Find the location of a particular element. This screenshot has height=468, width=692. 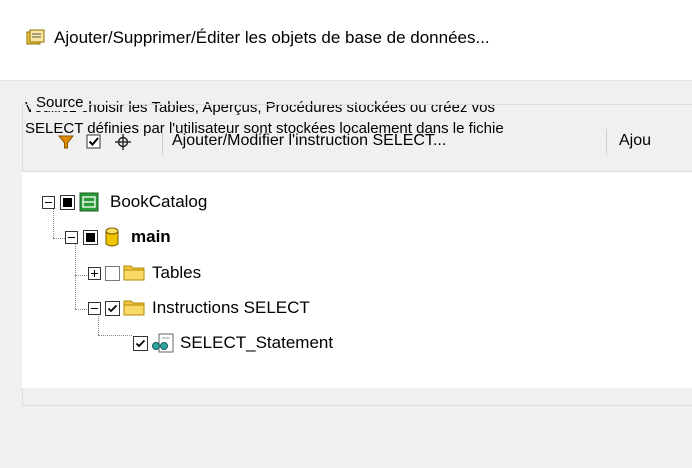

tree-node-label: main is located at coordinates (151, 236).